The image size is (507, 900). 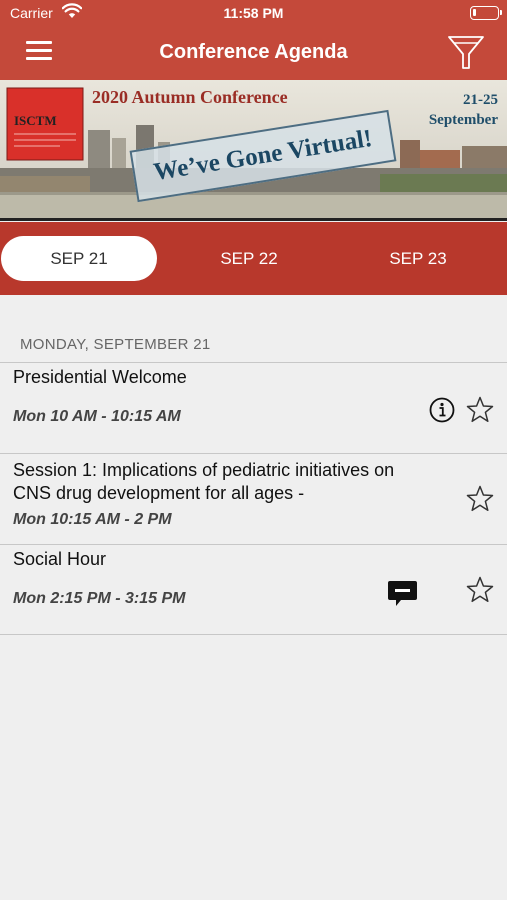 I want to click on top-header: Carrier 11:58 PM Conference Agenda, so click(x=253, y=40).